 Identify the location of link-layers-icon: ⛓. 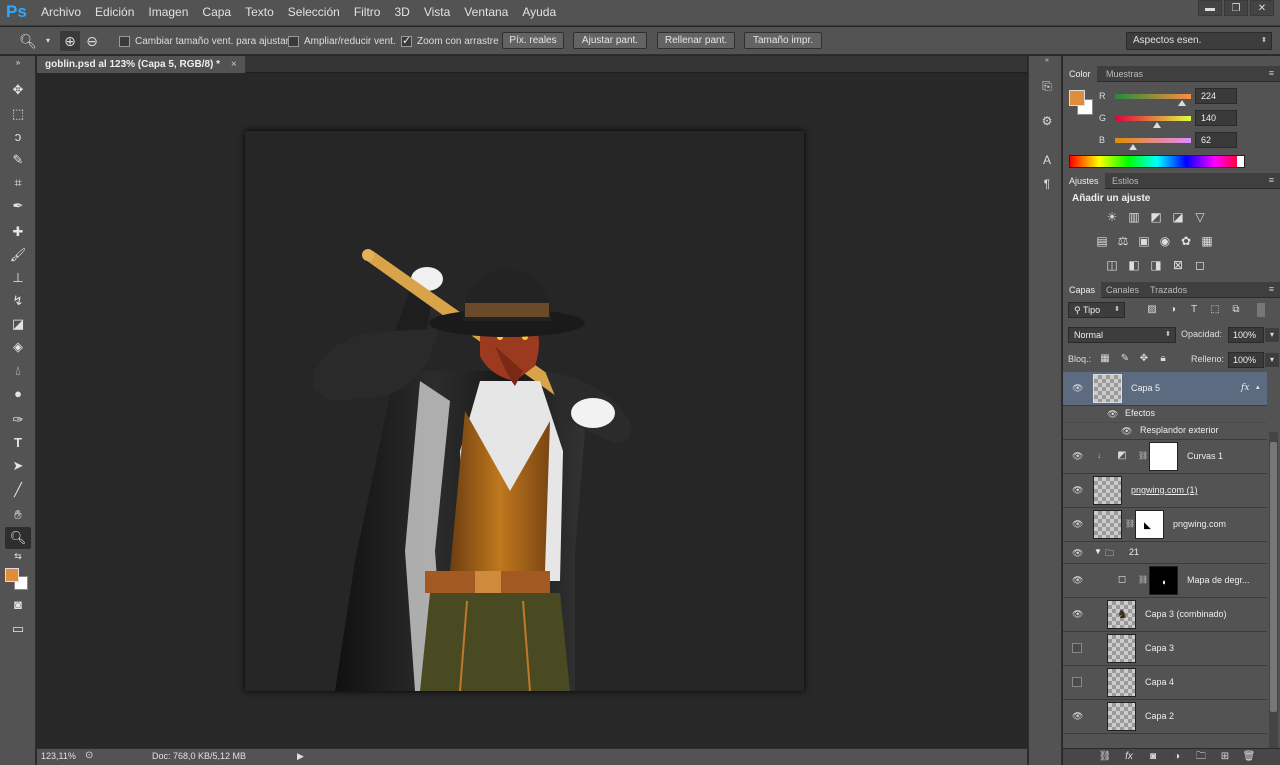
(1105, 757).